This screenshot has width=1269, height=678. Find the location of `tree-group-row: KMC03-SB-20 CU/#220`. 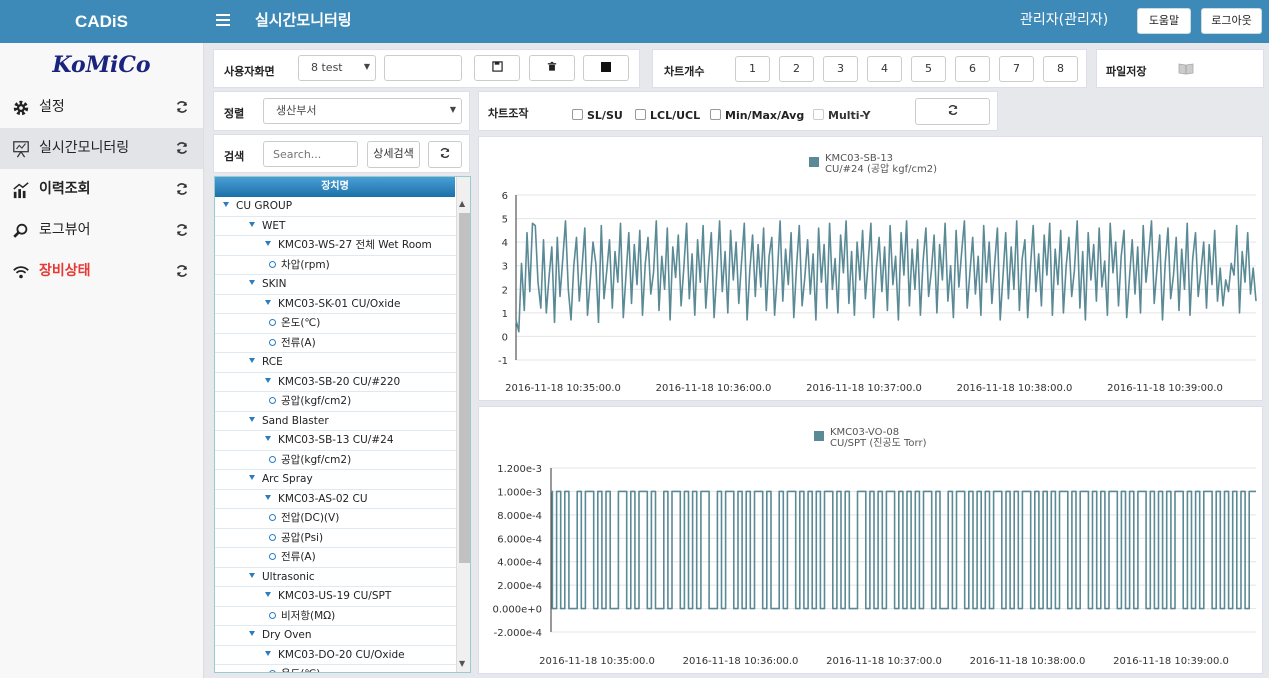

tree-group-row: KMC03-SB-20 CU/#220 is located at coordinates (335, 382).